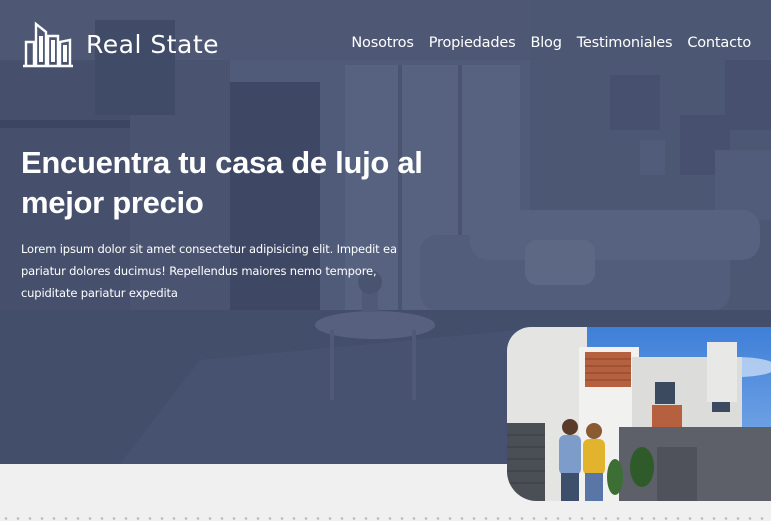  What do you see at coordinates (625, 43) in the screenshot?
I see `nav-link-testimoniales: Testimoniales` at bounding box center [625, 43].